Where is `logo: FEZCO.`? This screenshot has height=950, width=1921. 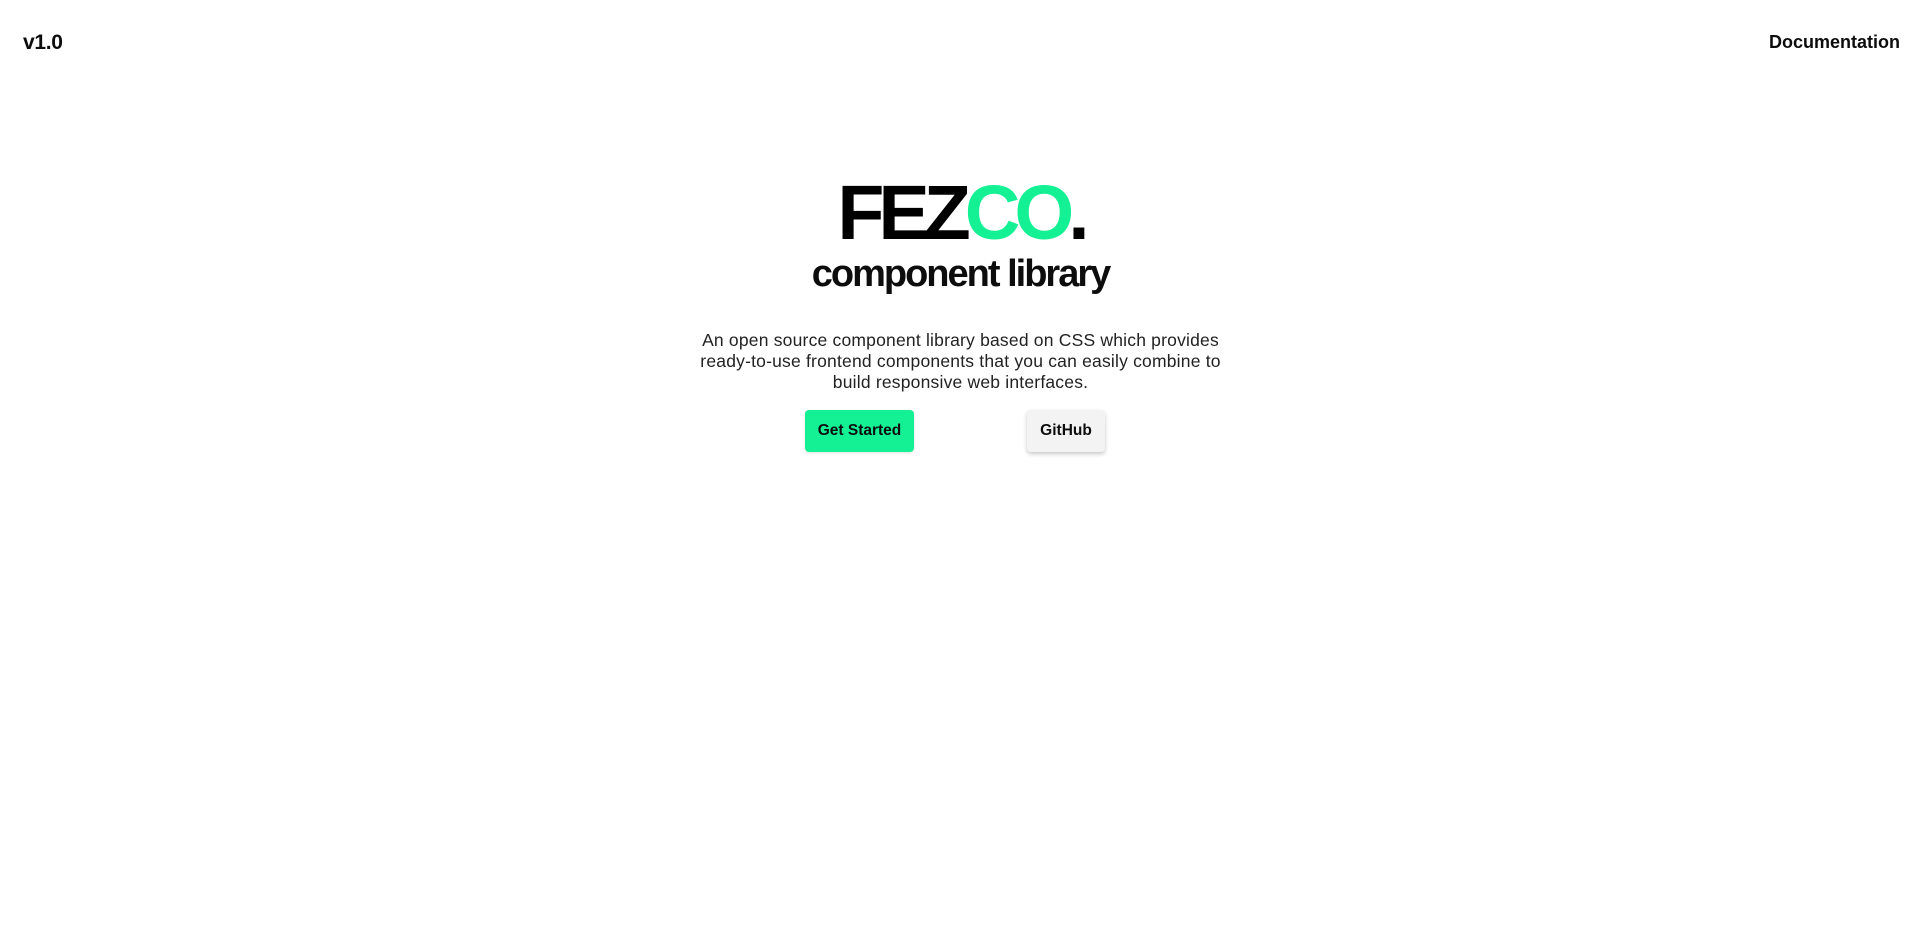
logo: FEZCO. is located at coordinates (960, 213).